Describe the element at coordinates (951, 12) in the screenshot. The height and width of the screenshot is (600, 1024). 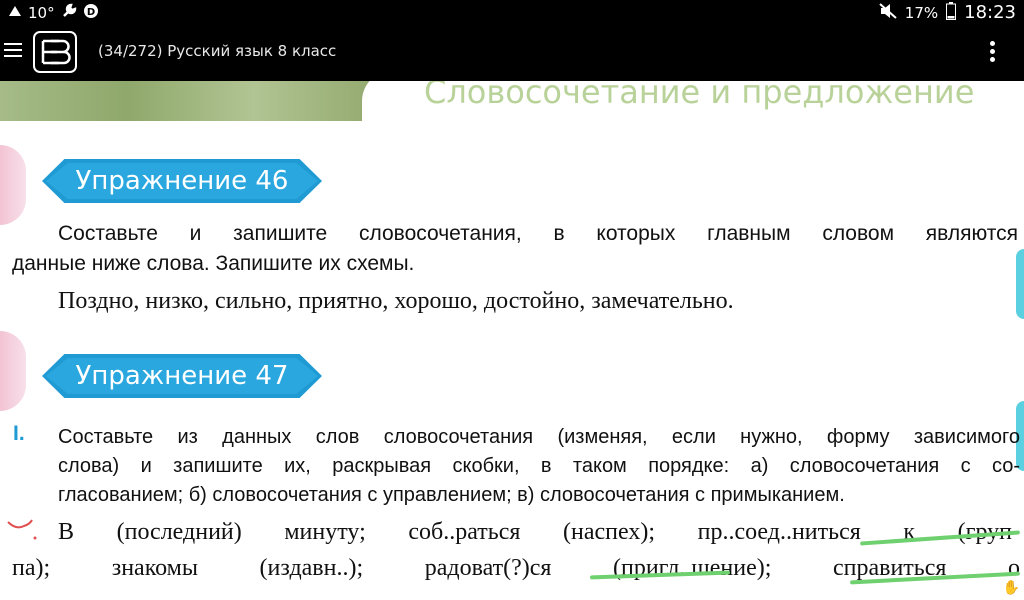
I see `battery-icon` at that location.